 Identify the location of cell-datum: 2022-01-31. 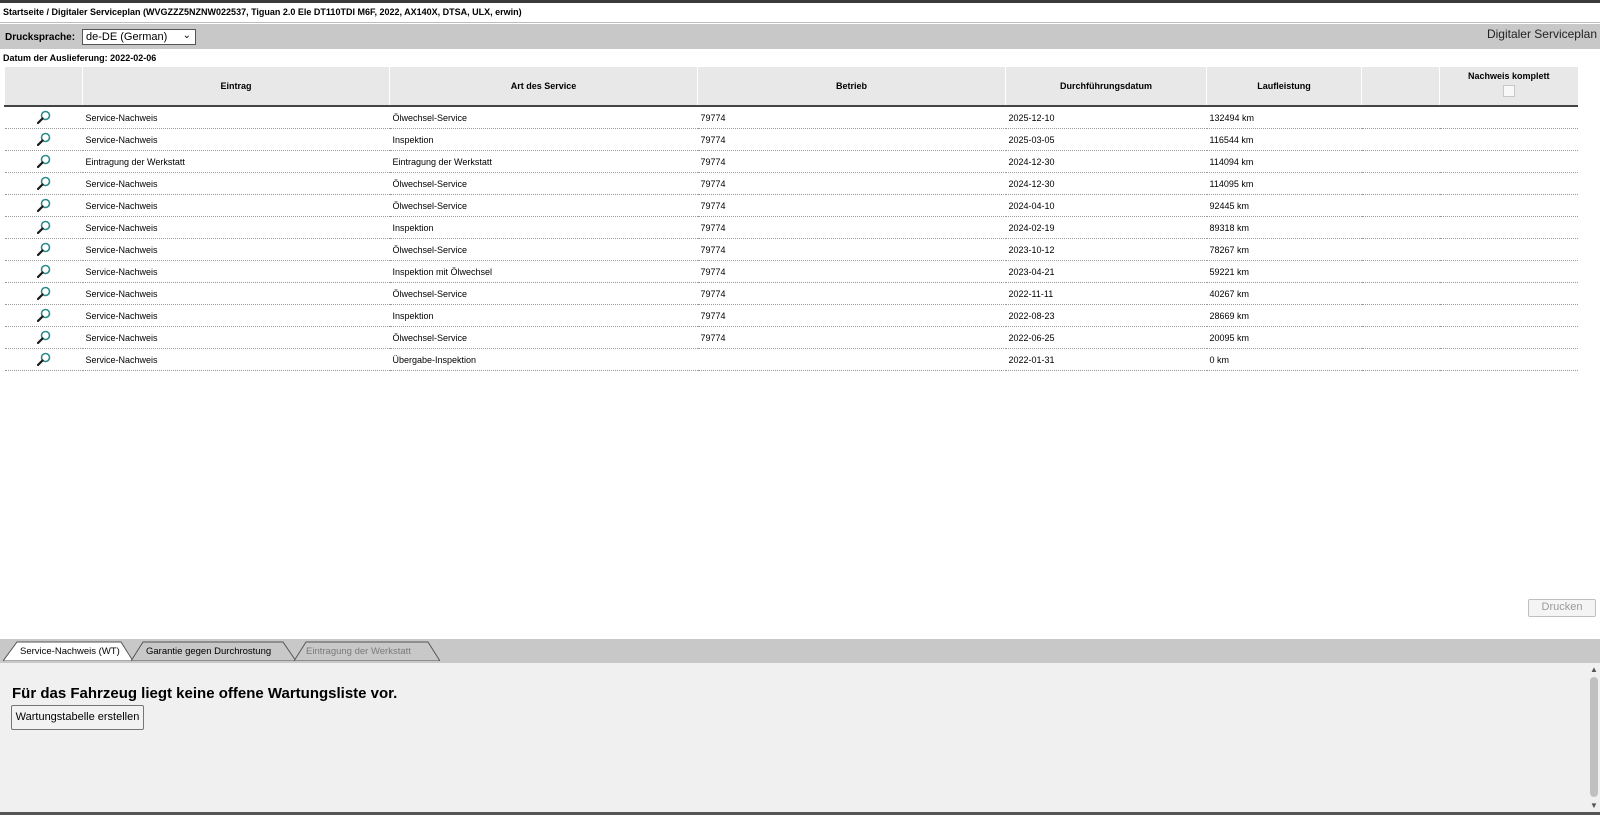
(1106, 359).